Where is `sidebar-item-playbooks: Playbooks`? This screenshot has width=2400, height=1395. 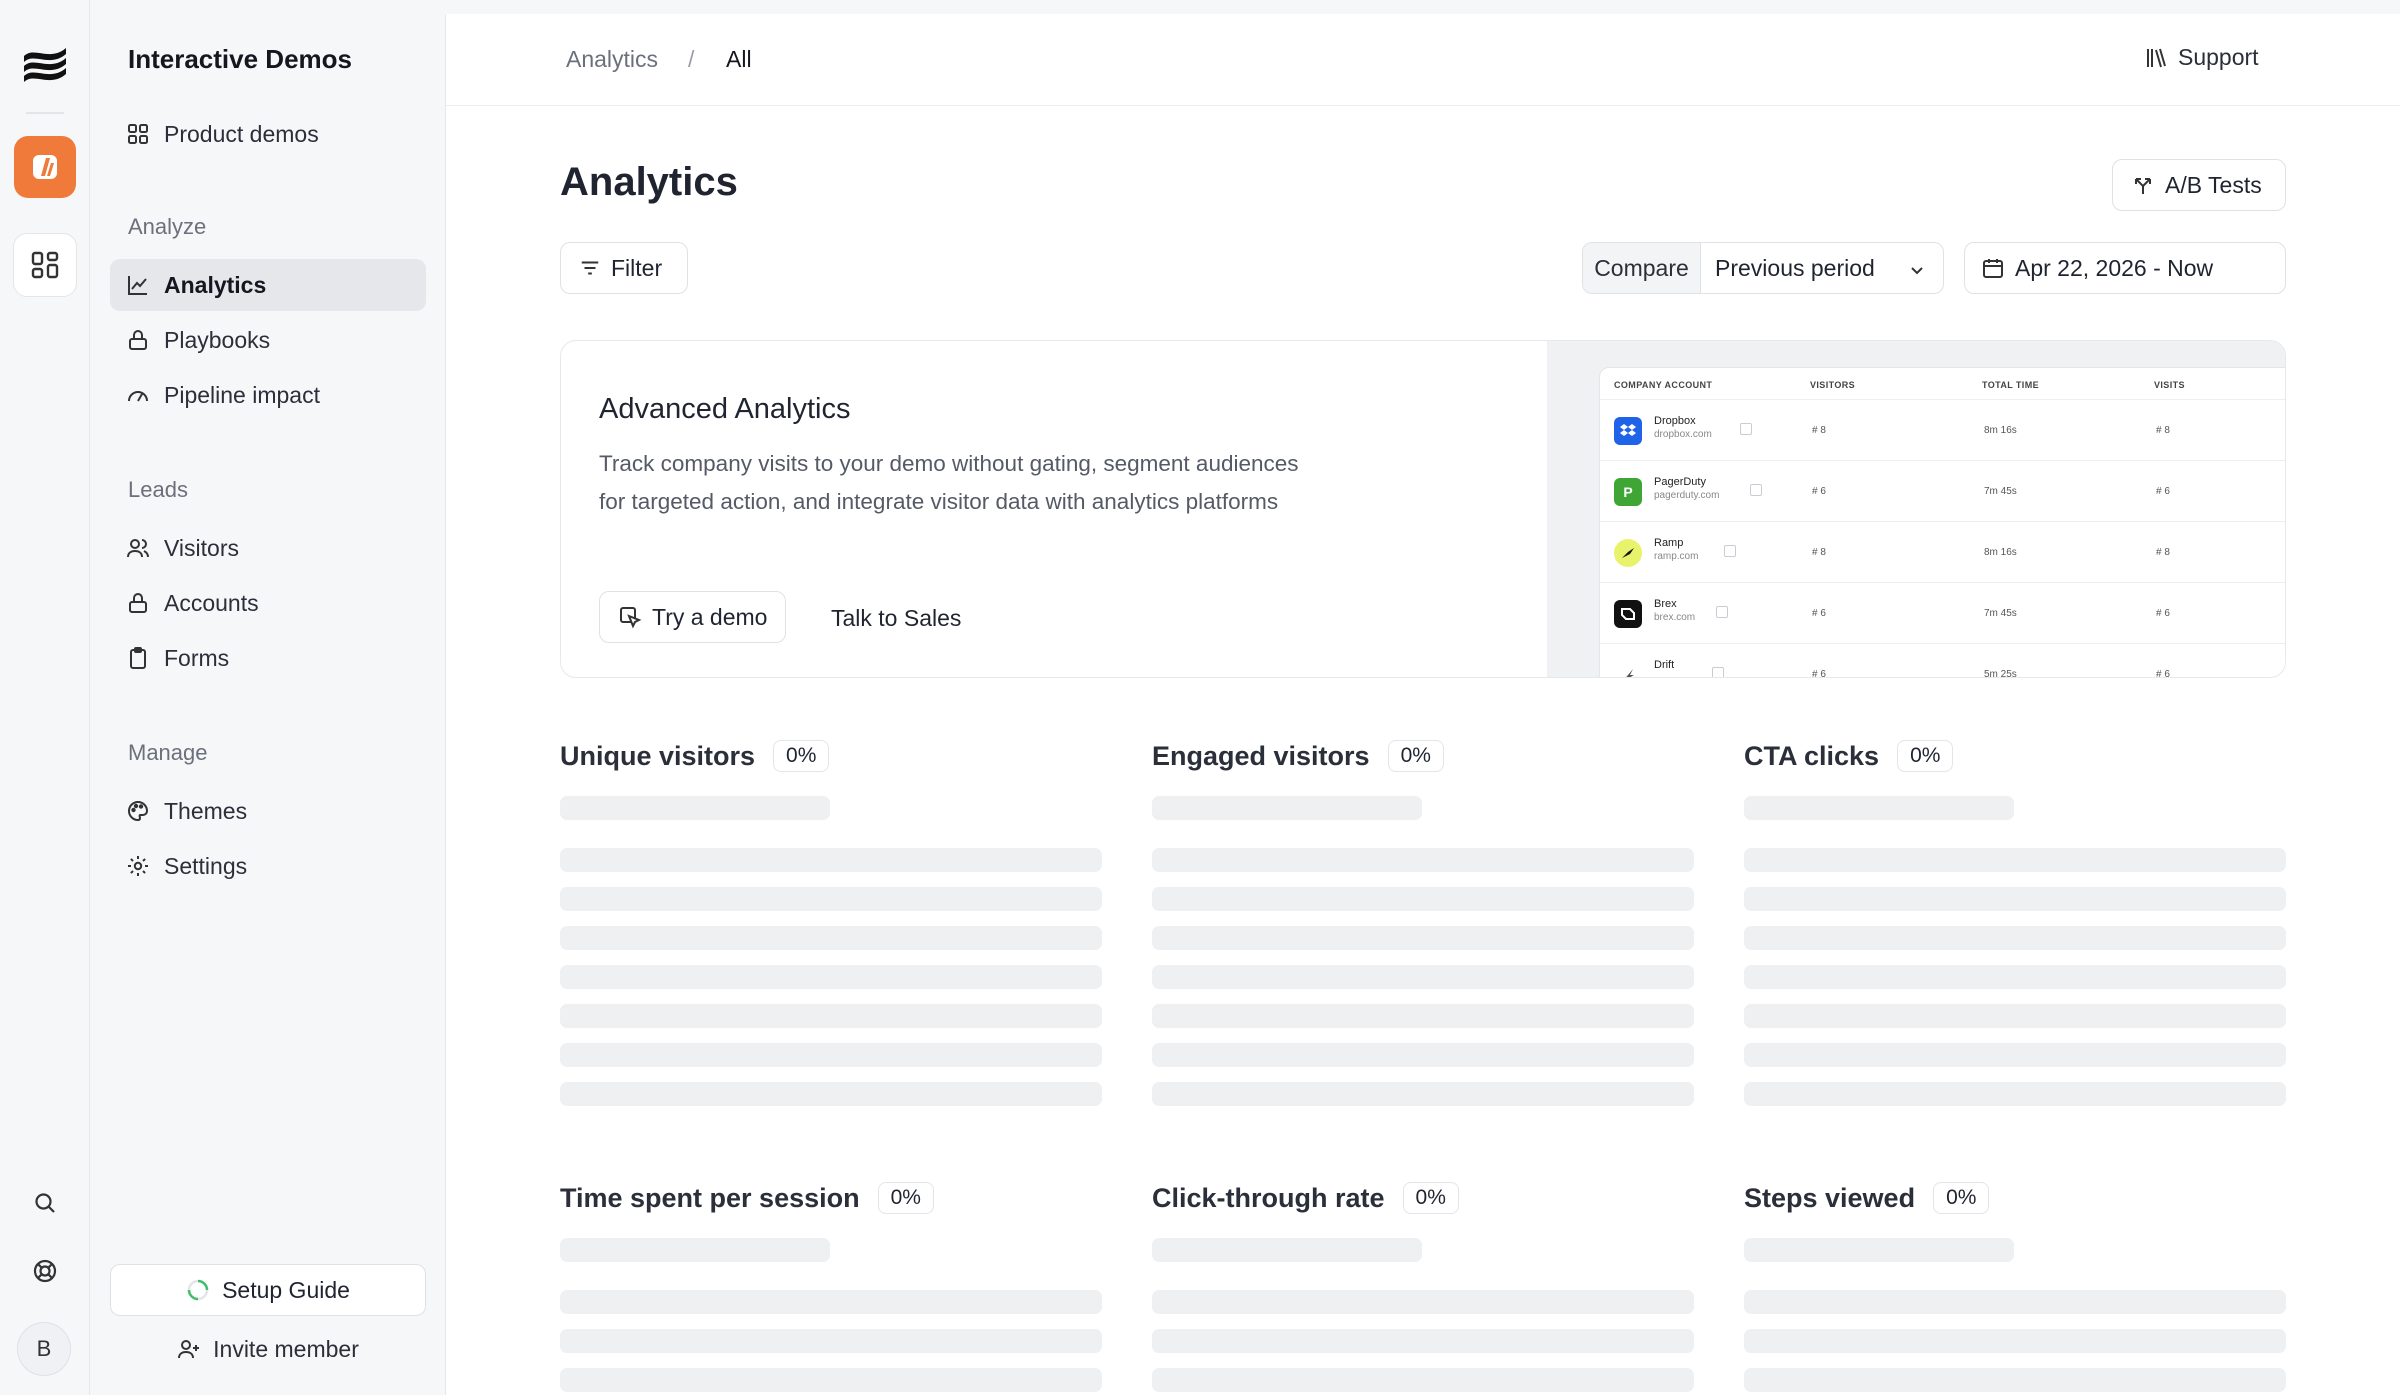
sidebar-item-playbooks: Playbooks is located at coordinates (268, 340).